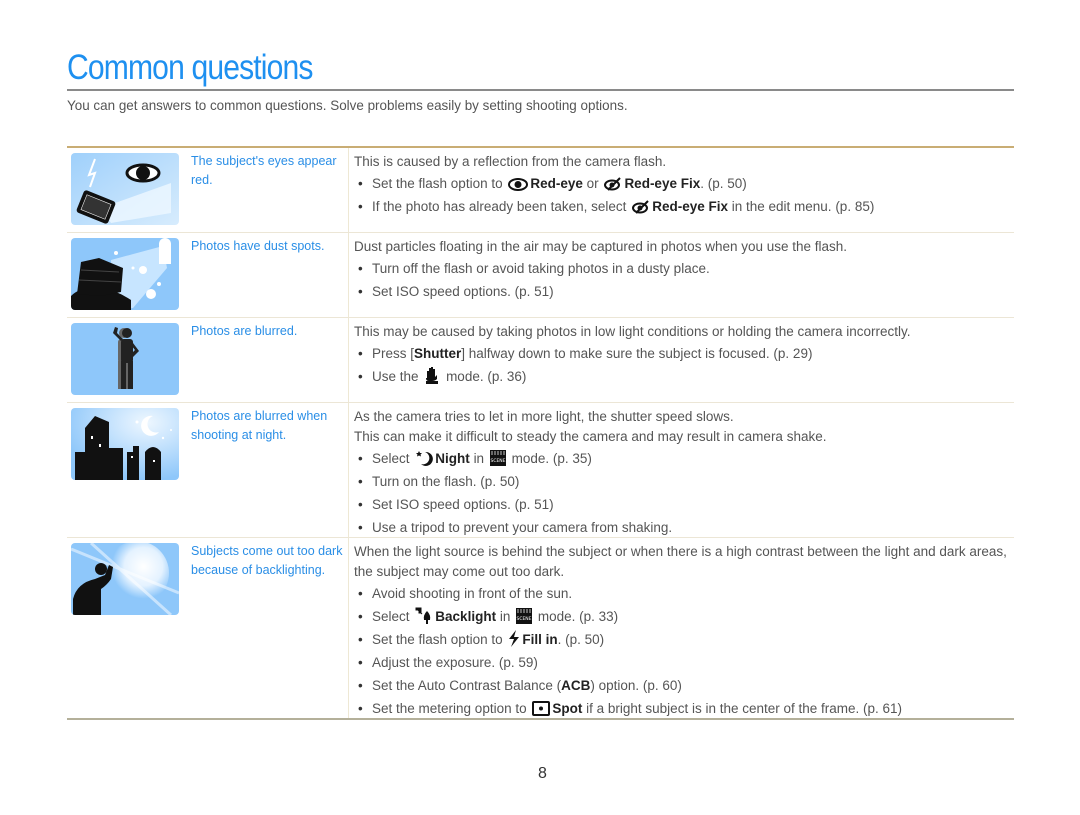 This screenshot has height=815, width=1080. What do you see at coordinates (423, 615) in the screenshot?
I see `backlight-icon` at bounding box center [423, 615].